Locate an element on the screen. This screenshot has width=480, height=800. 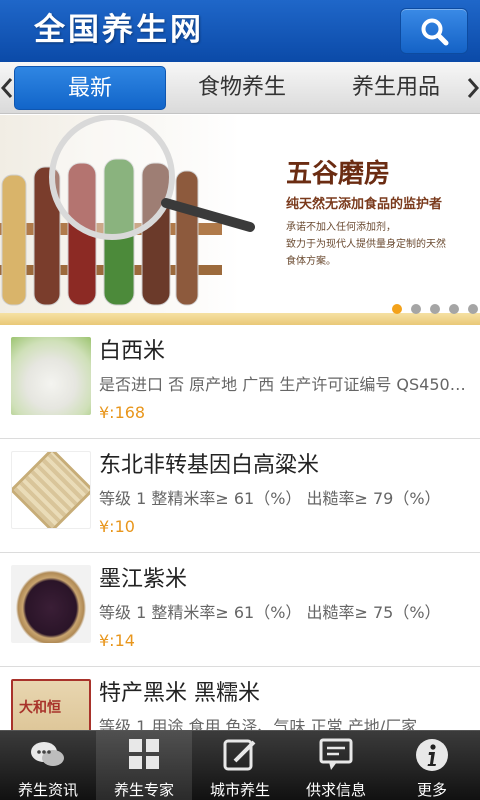
message-icon is located at coordinates (336, 754).